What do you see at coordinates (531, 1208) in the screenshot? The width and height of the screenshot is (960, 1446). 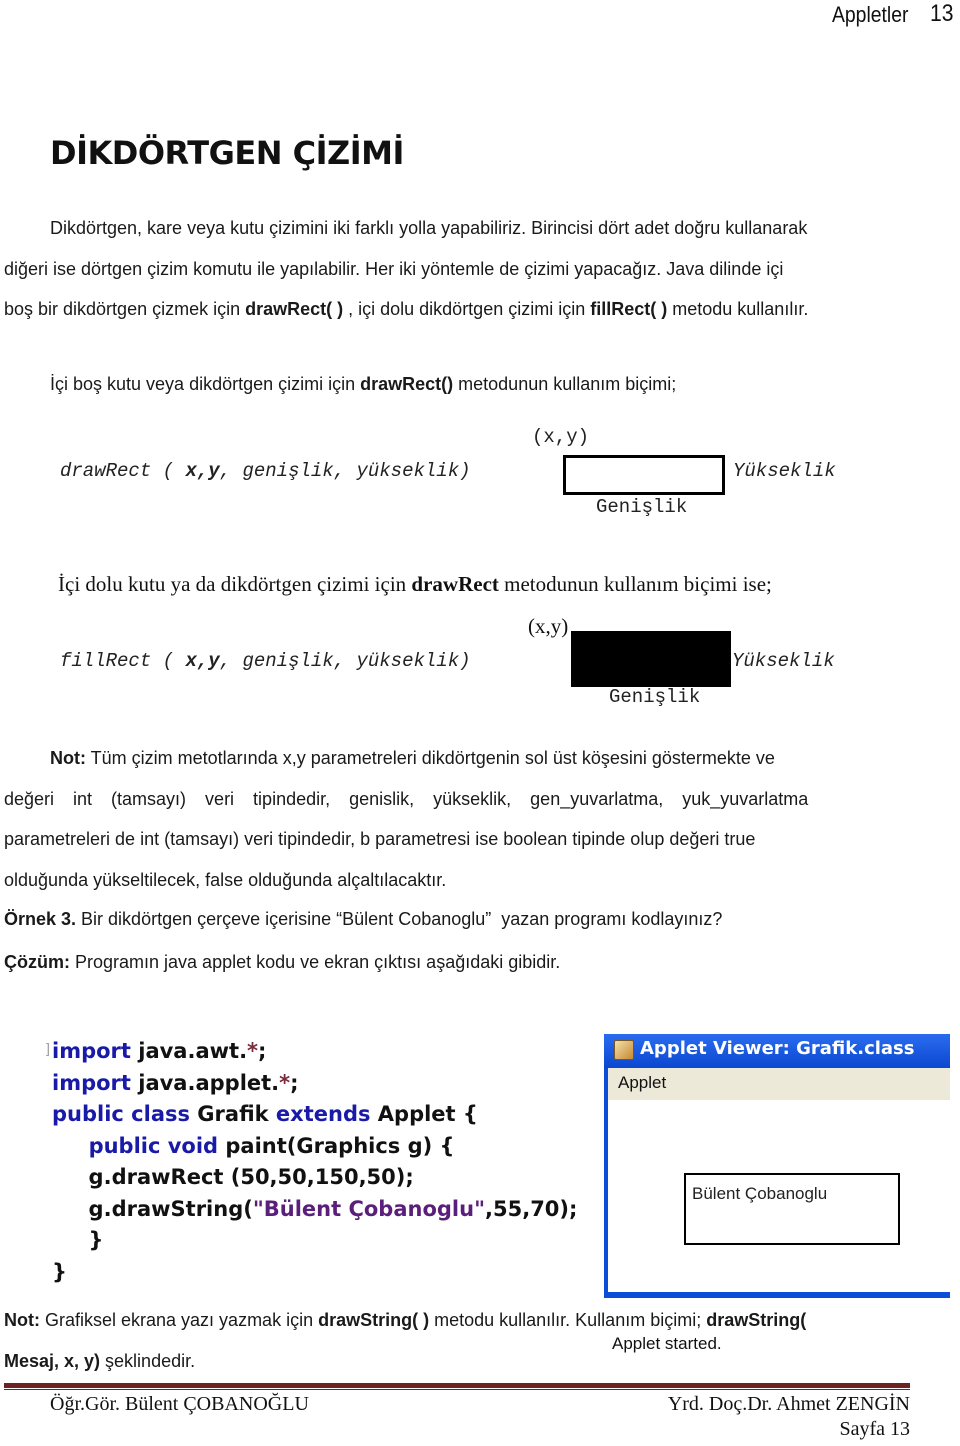 I see `code-text: ,55,70);` at bounding box center [531, 1208].